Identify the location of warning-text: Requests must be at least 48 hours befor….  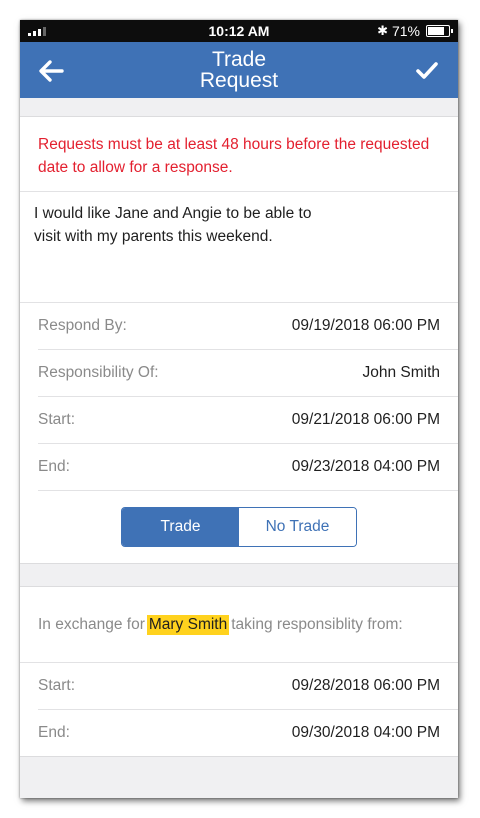
(239, 154).